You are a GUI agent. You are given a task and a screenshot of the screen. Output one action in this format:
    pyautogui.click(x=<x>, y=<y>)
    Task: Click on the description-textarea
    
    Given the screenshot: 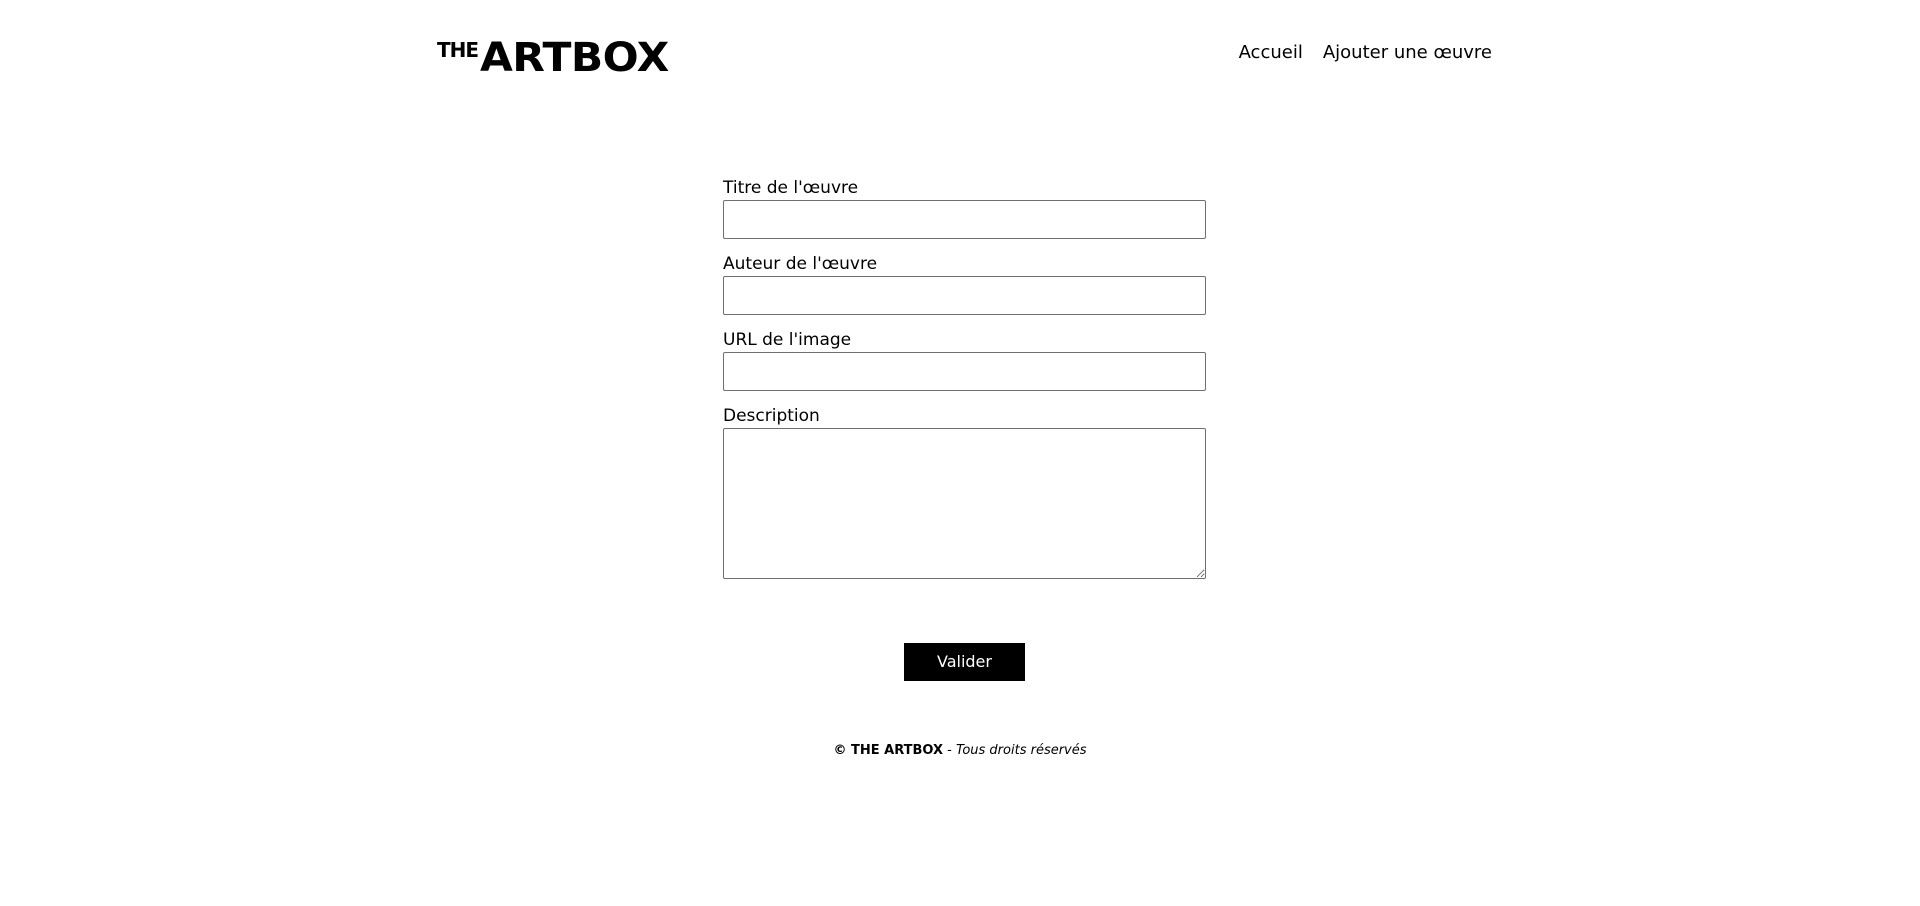 What is the action you would take?
    pyautogui.click(x=964, y=503)
    